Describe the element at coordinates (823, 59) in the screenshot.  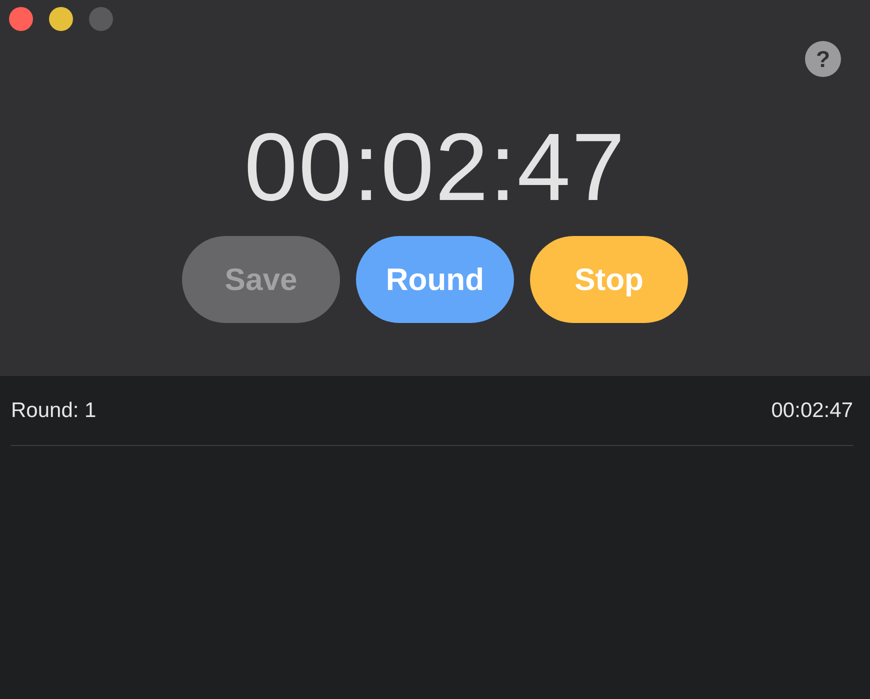
I see `help-button: ?` at that location.